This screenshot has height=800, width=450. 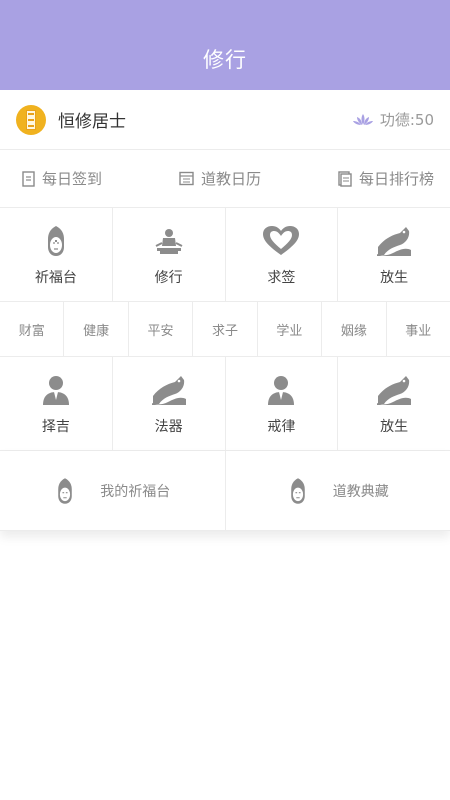 I want to click on checkin-link: 每日签到, so click(x=62, y=178).